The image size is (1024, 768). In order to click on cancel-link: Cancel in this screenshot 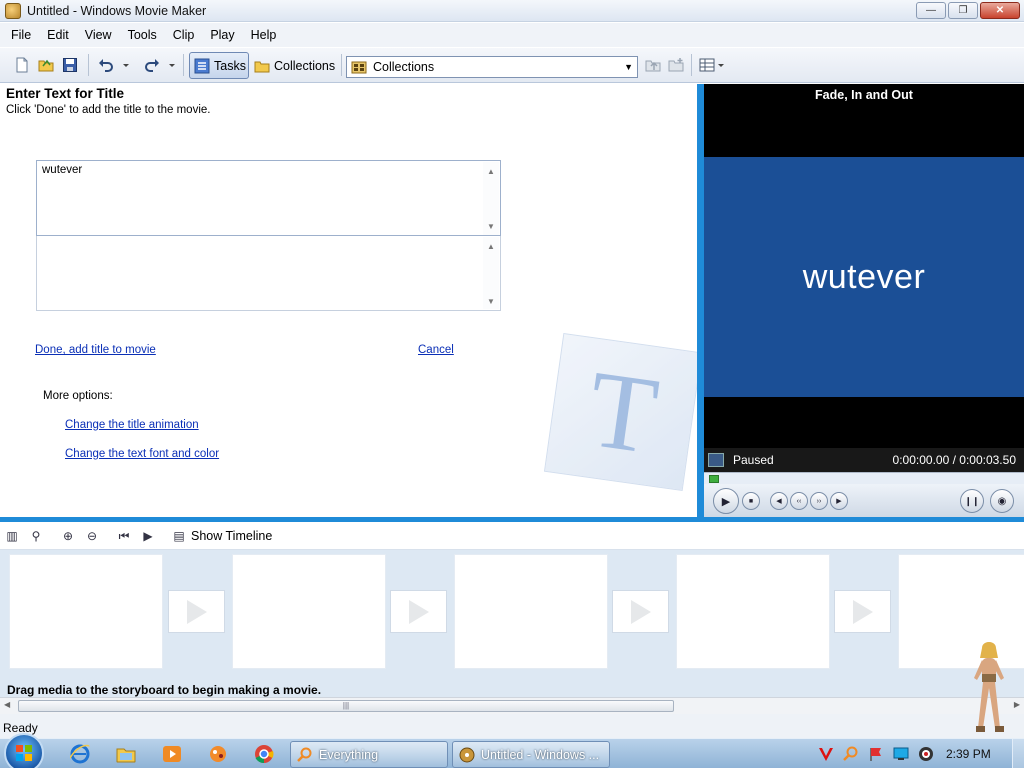, I will do `click(436, 350)`.